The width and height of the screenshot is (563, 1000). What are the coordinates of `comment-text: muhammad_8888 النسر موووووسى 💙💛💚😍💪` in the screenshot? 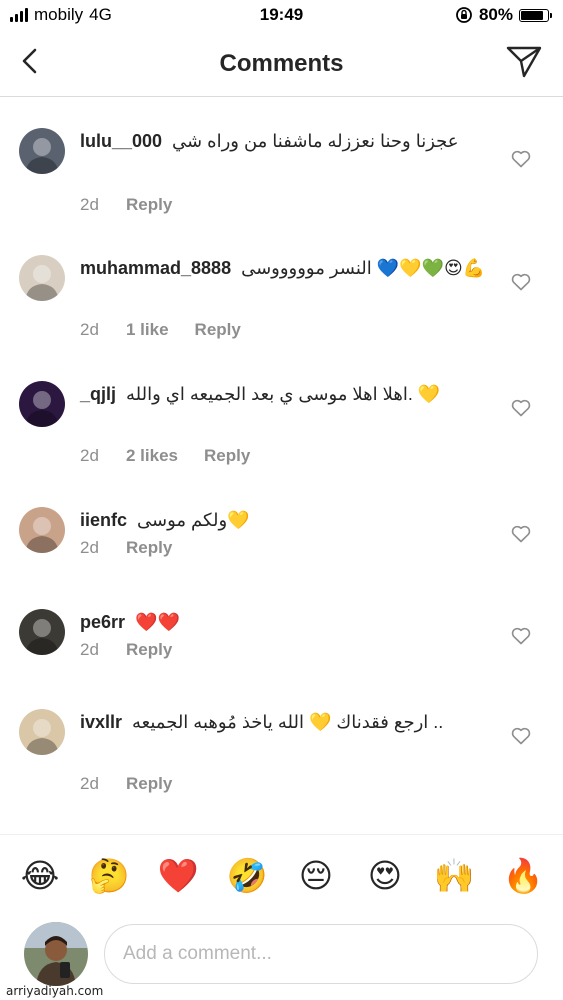 It's located at (285, 268).